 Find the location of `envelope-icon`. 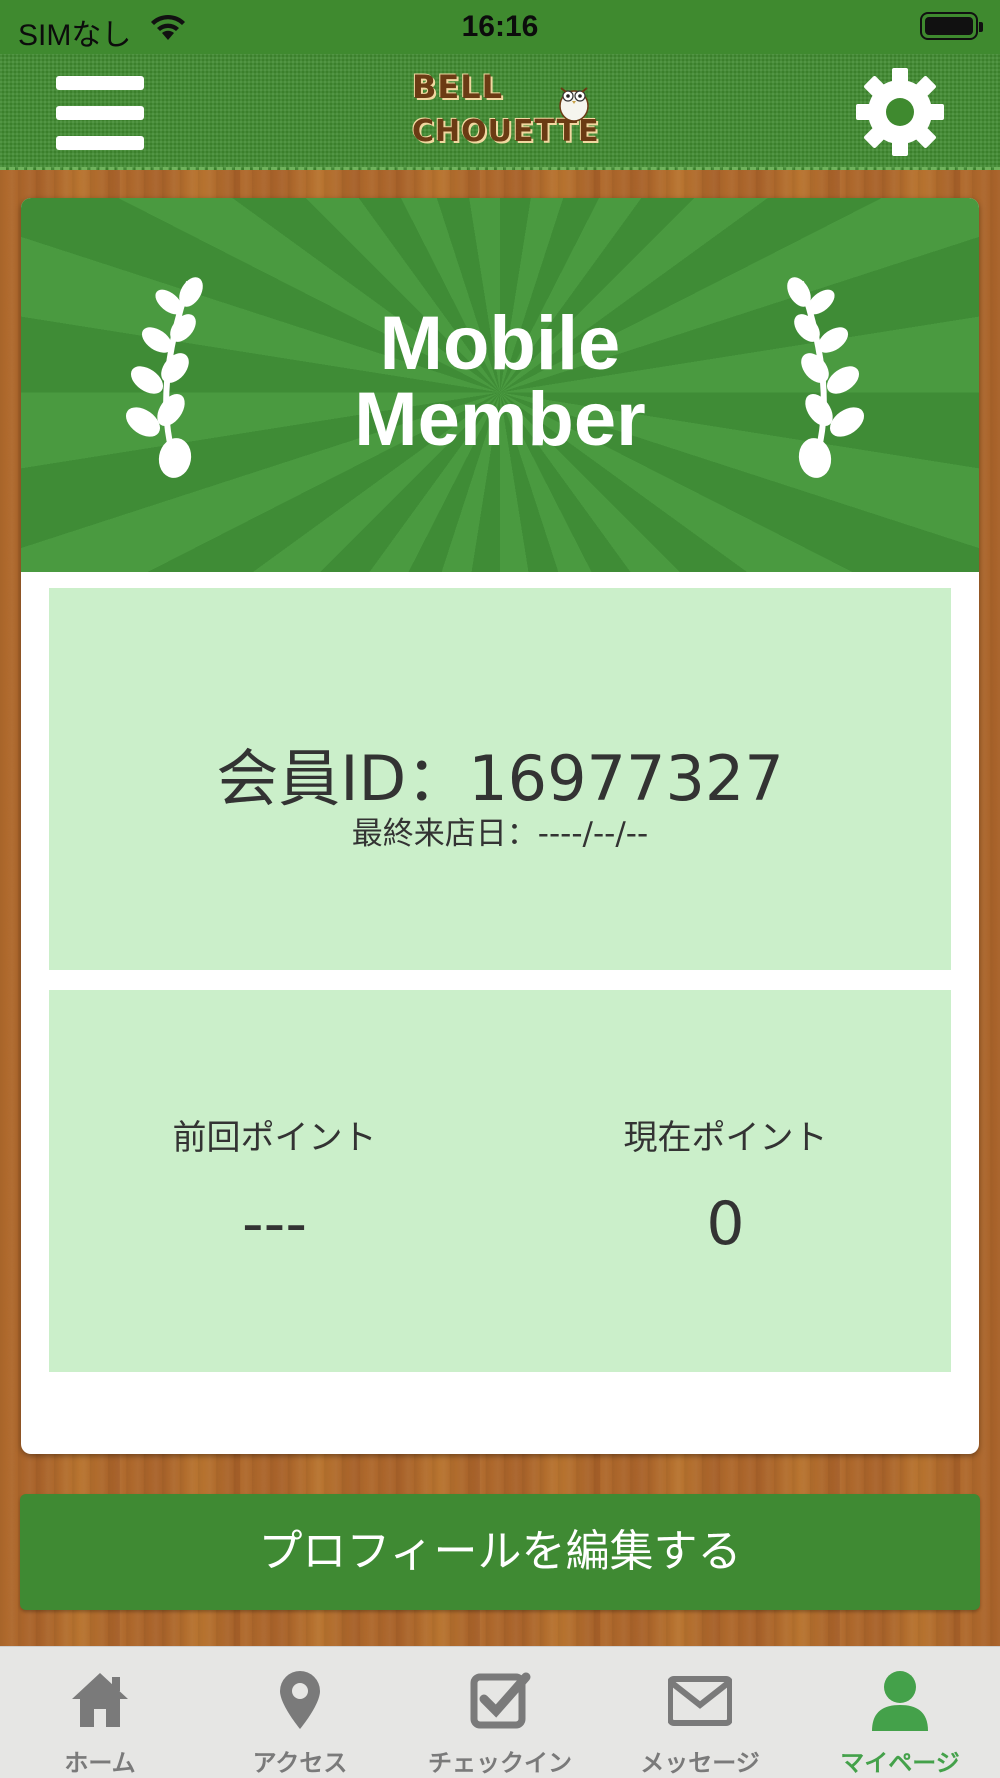

envelope-icon is located at coordinates (700, 1701).